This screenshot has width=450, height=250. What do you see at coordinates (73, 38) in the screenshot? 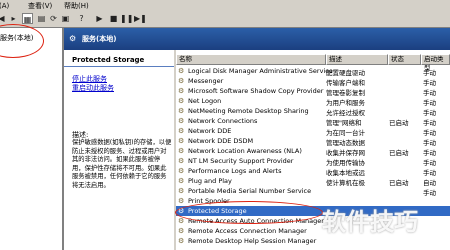
I see `gear-icon: ⚙` at bounding box center [73, 38].